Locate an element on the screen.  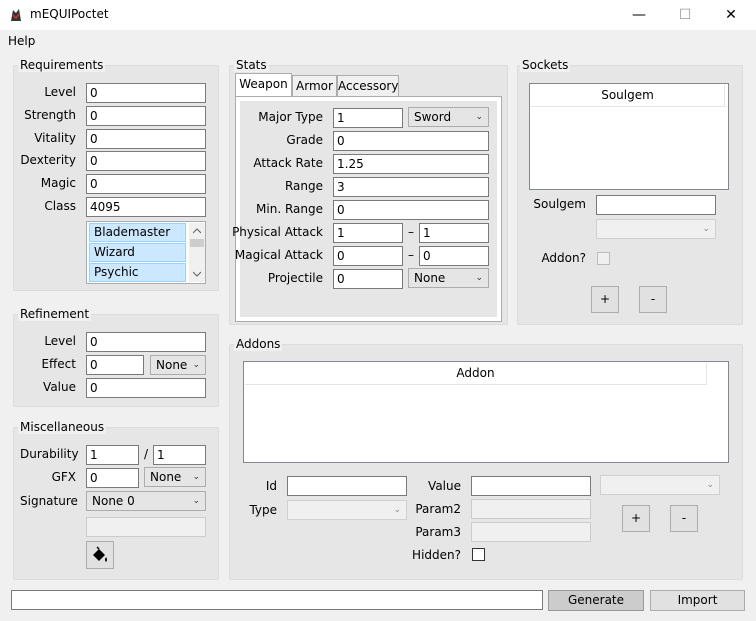
req-level-label: Level is located at coordinates (60, 92).